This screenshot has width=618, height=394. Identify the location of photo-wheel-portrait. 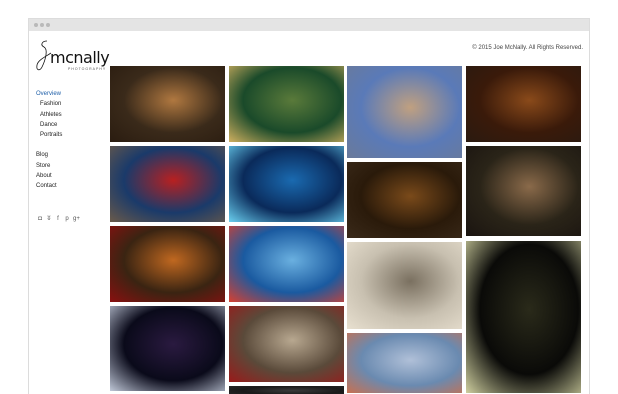
(523, 104).